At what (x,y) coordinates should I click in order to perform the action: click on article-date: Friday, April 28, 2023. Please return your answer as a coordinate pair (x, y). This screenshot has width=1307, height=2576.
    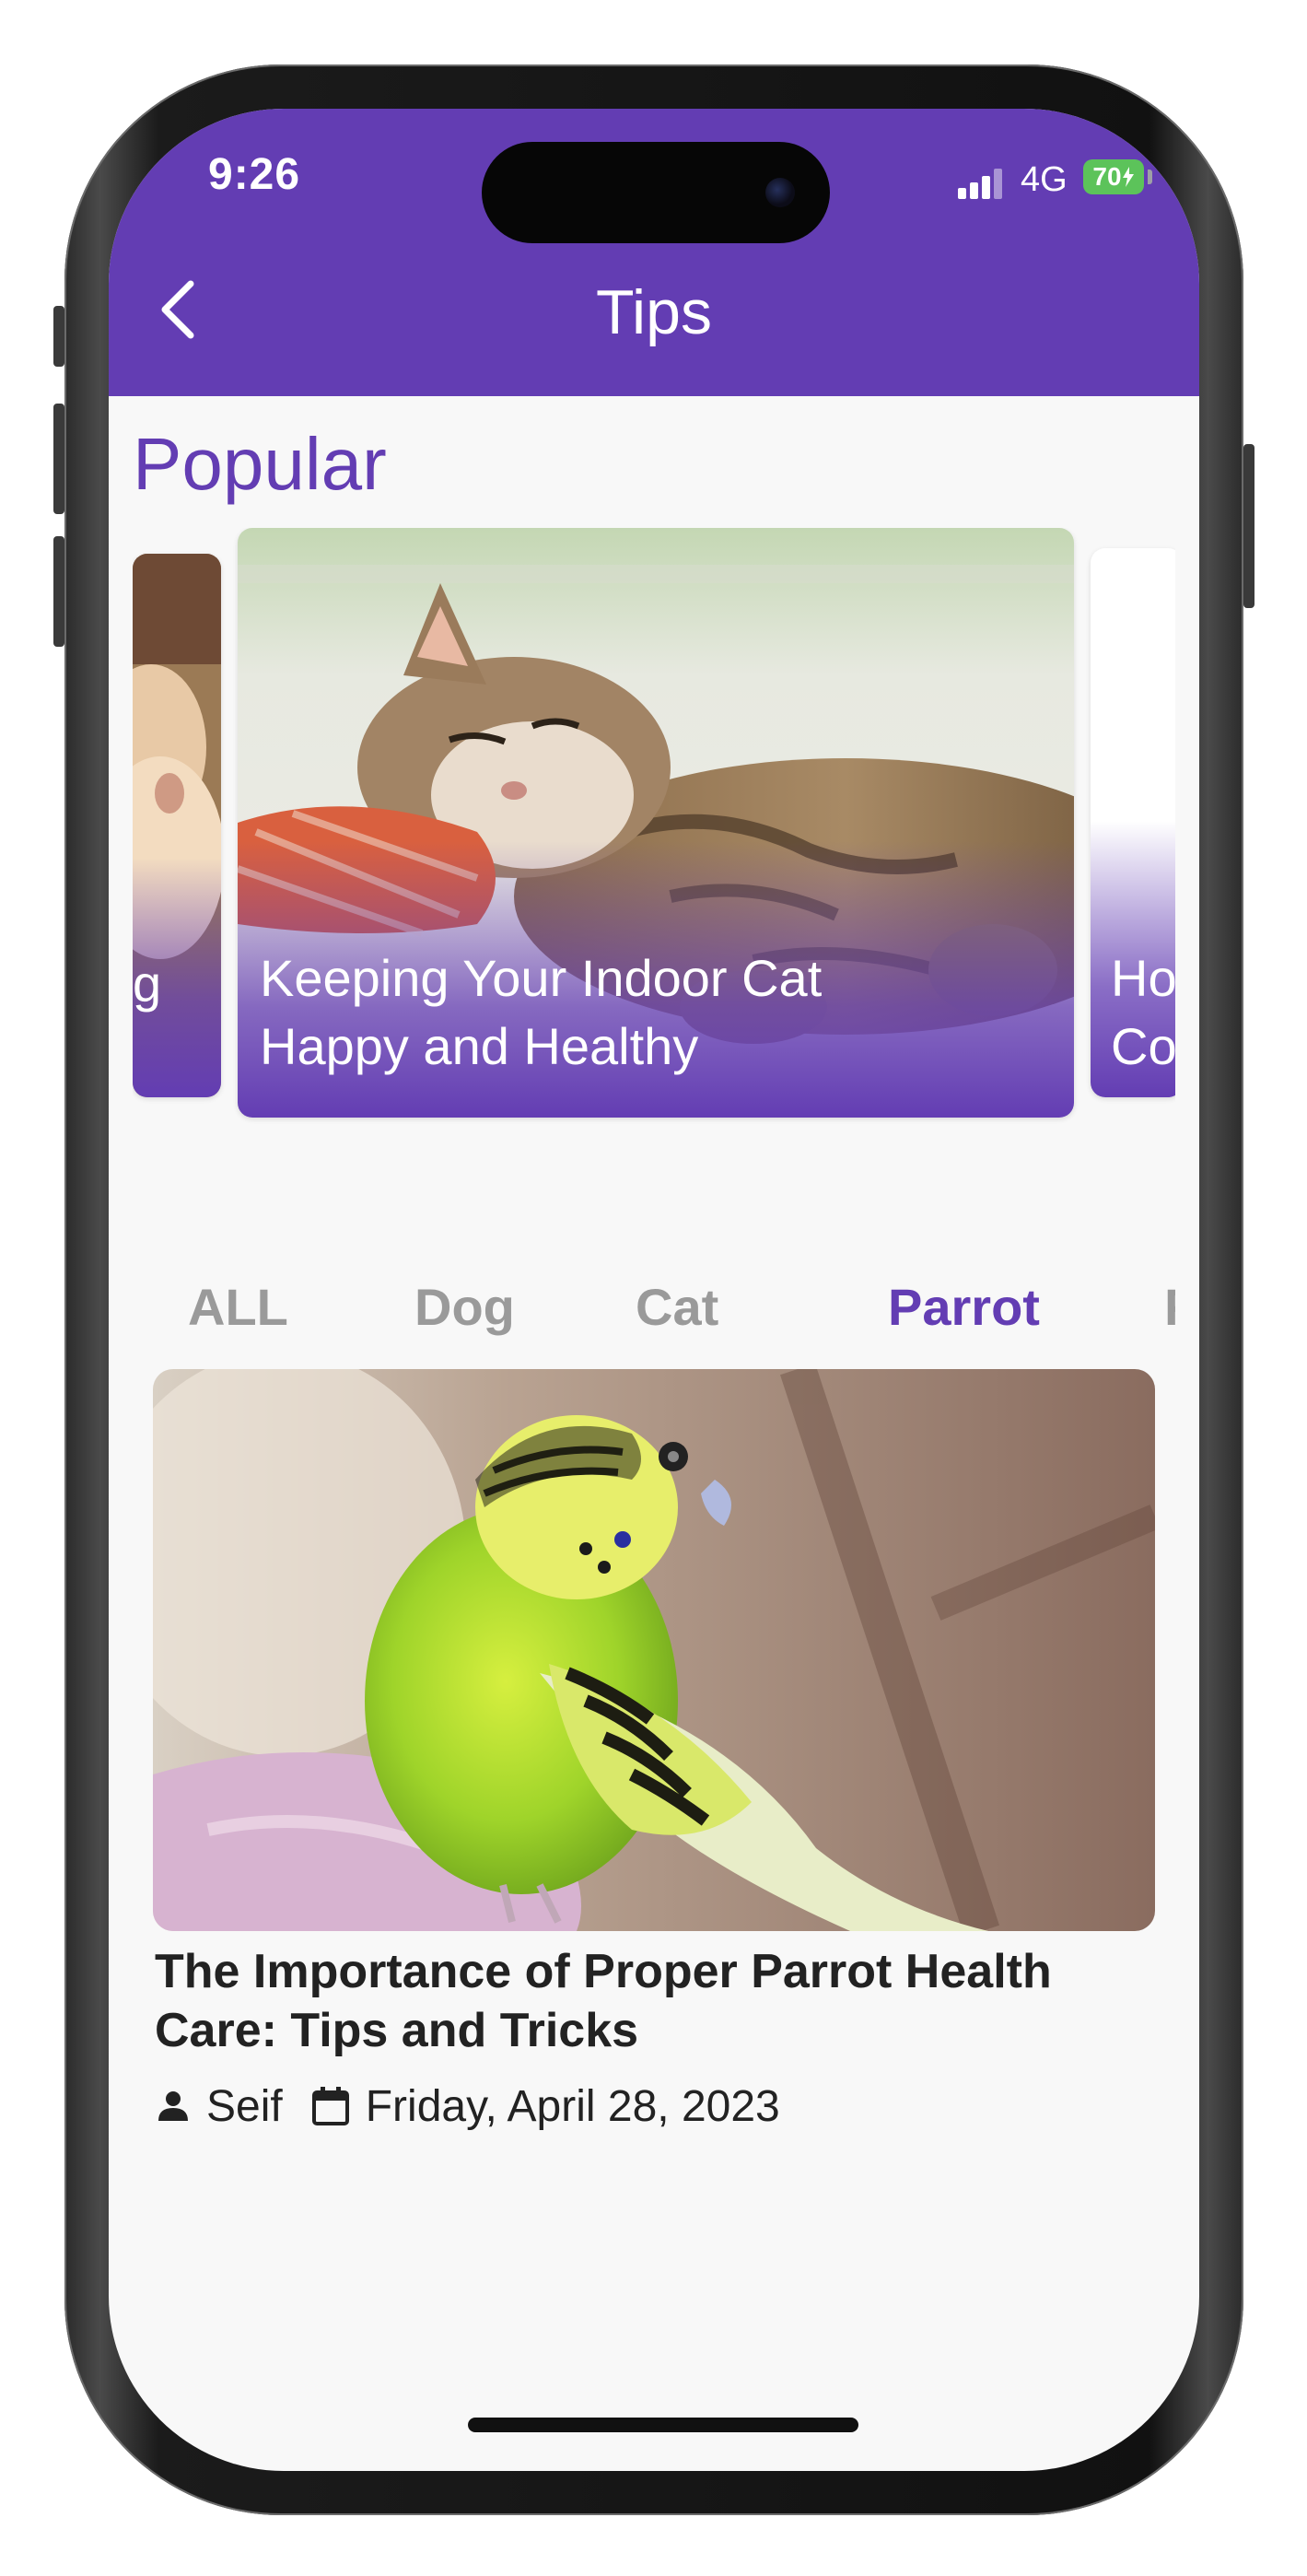
    Looking at the image, I should click on (572, 2106).